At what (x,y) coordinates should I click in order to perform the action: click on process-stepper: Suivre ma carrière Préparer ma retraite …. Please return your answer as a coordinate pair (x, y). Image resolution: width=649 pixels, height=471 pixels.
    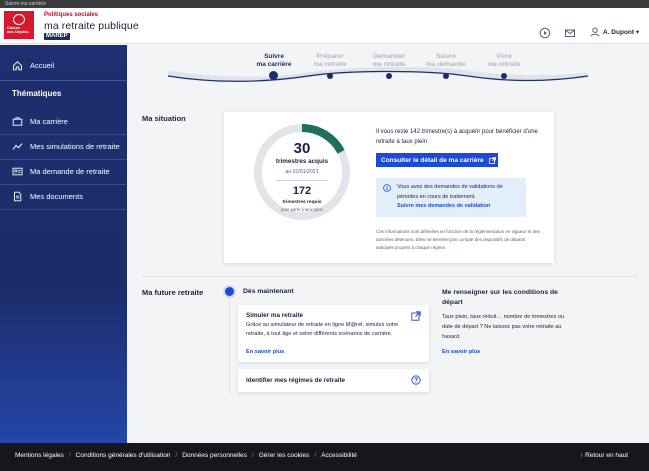
    Looking at the image, I should click on (388, 73).